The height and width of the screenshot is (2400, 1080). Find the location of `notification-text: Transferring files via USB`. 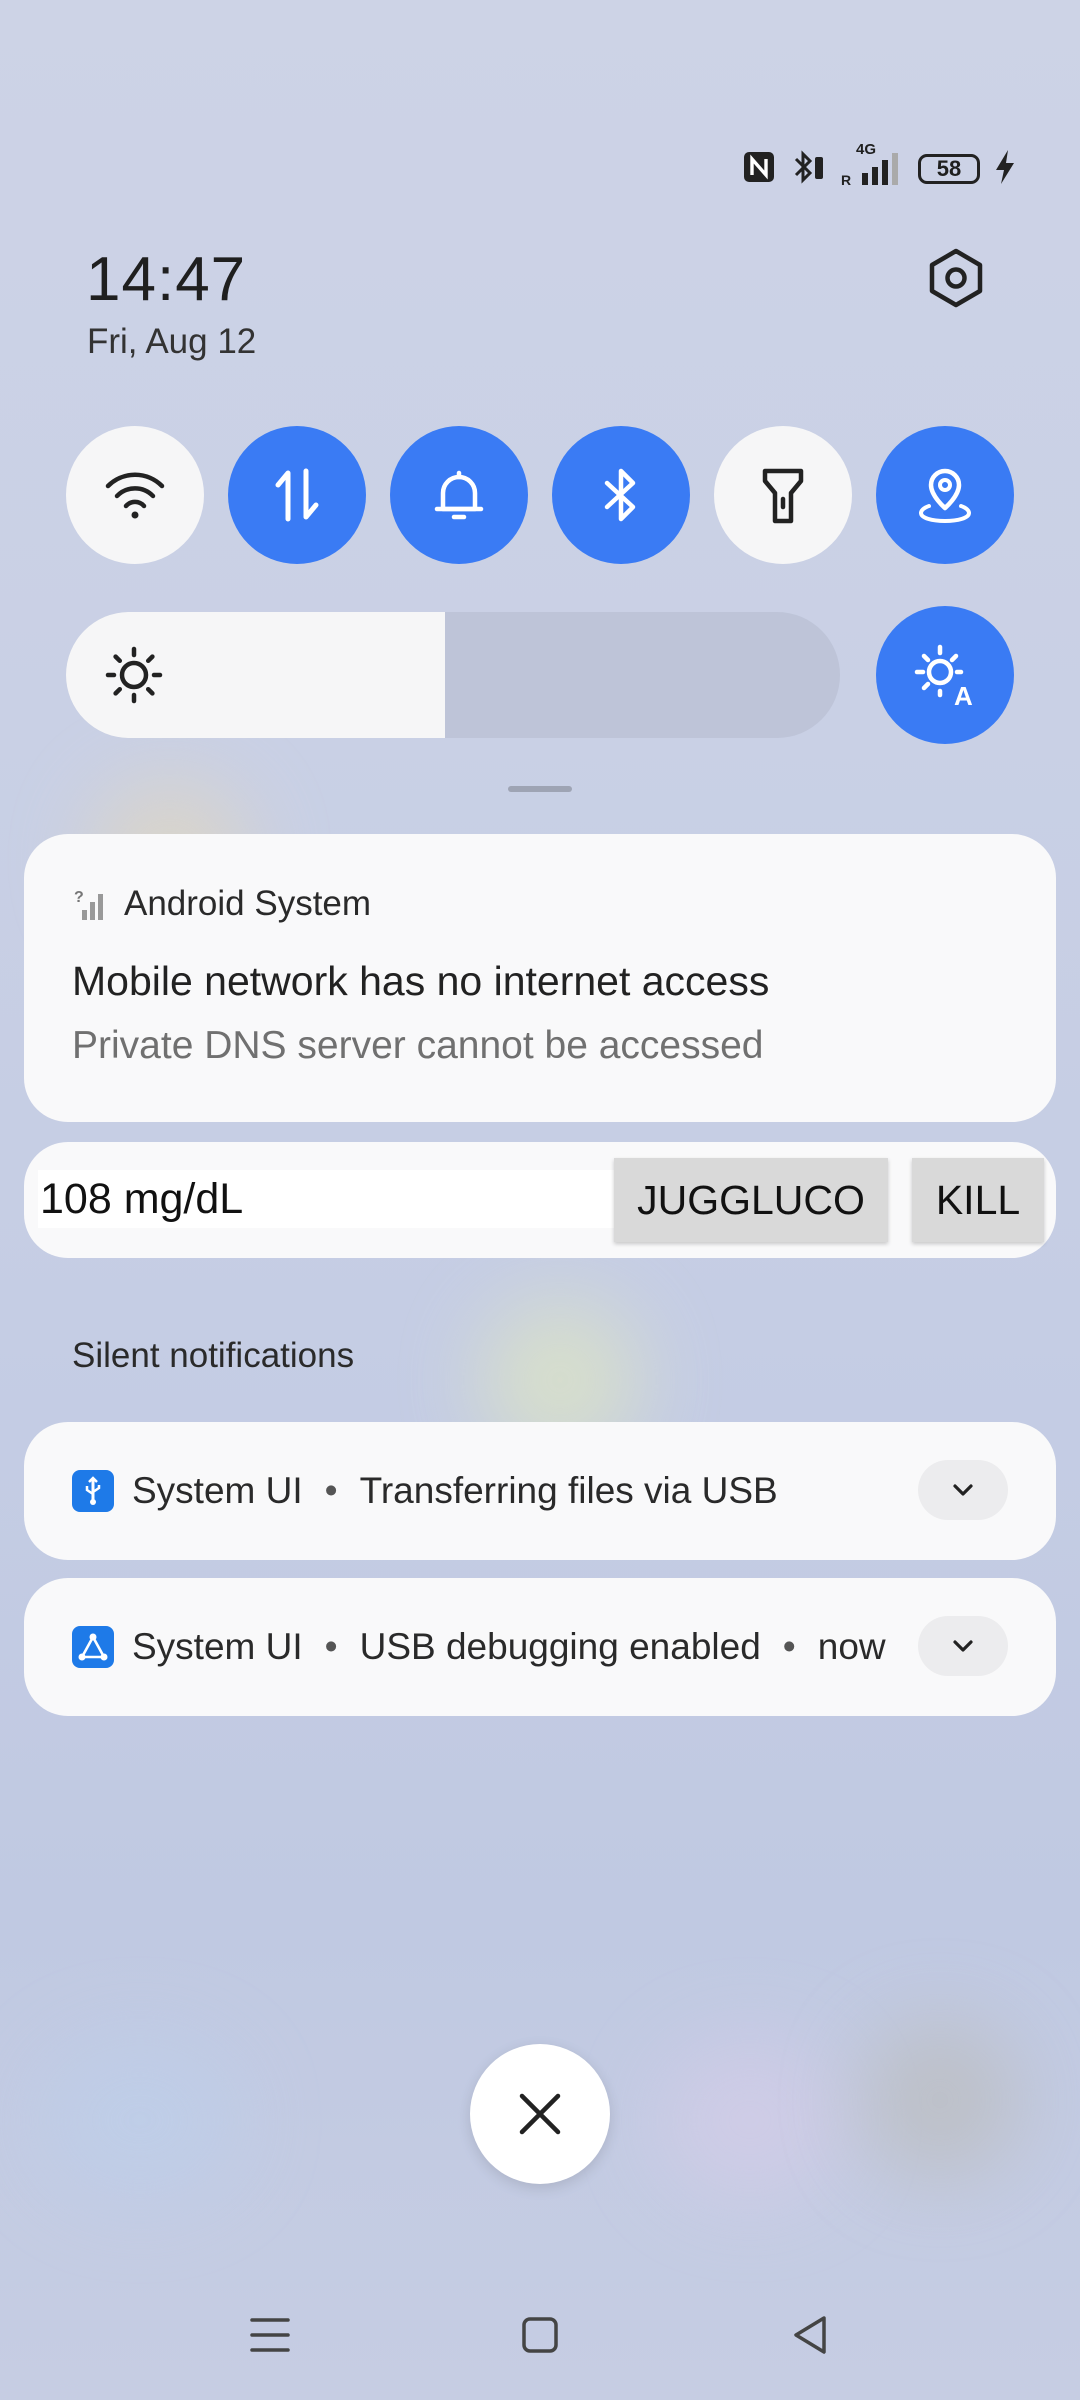

notification-text: Transferring files via USB is located at coordinates (568, 1490).